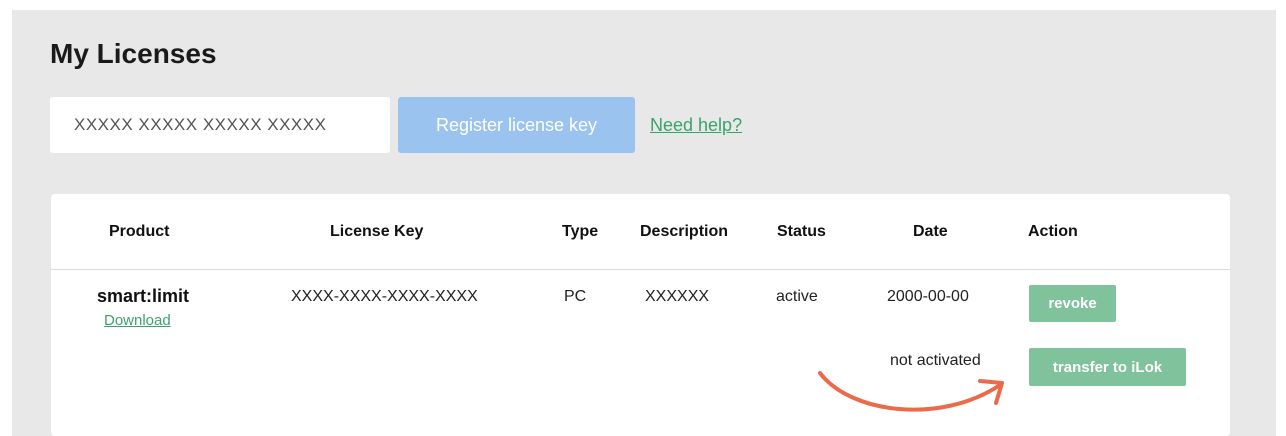 The height and width of the screenshot is (436, 1286). I want to click on type-value: PC, so click(575, 296).